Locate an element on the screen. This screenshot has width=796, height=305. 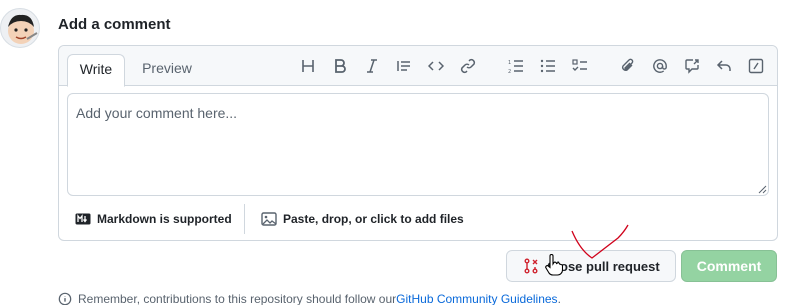
reply-icon is located at coordinates (724, 66).